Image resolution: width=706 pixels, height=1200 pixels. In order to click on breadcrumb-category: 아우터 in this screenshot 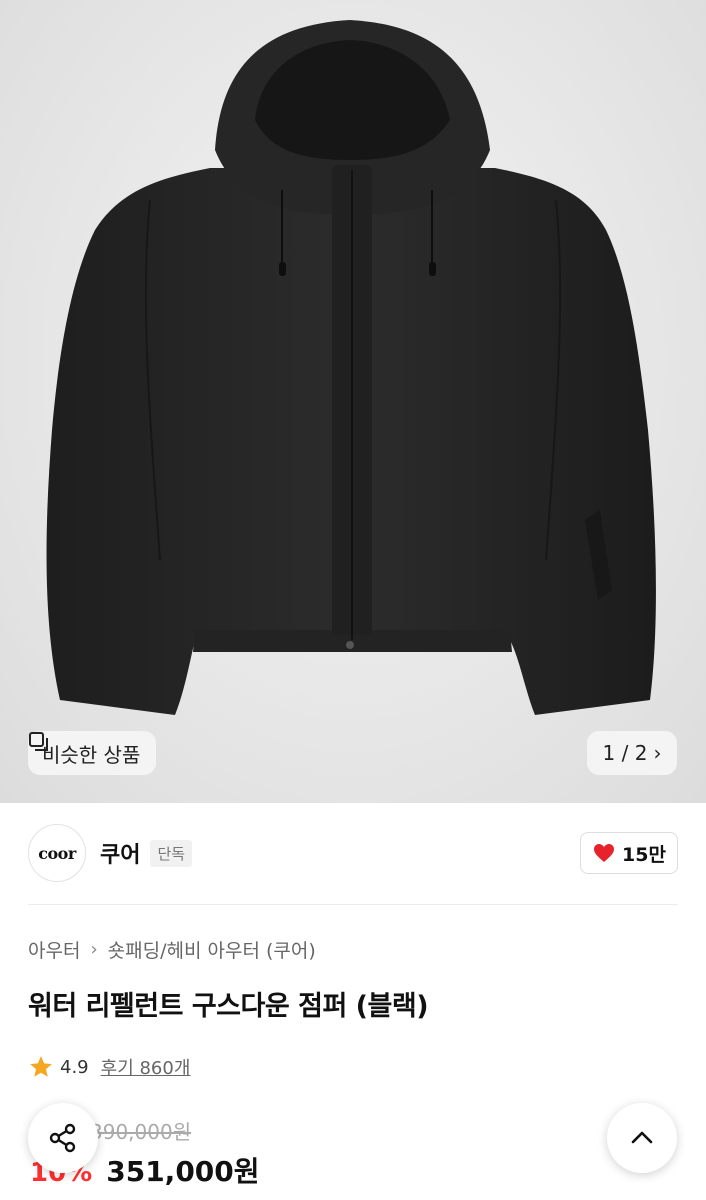, I will do `click(54, 949)`.